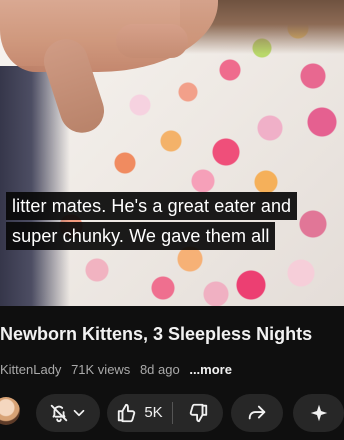 The image size is (344, 440). What do you see at coordinates (59, 413) in the screenshot?
I see `bell-slash-icon` at bounding box center [59, 413].